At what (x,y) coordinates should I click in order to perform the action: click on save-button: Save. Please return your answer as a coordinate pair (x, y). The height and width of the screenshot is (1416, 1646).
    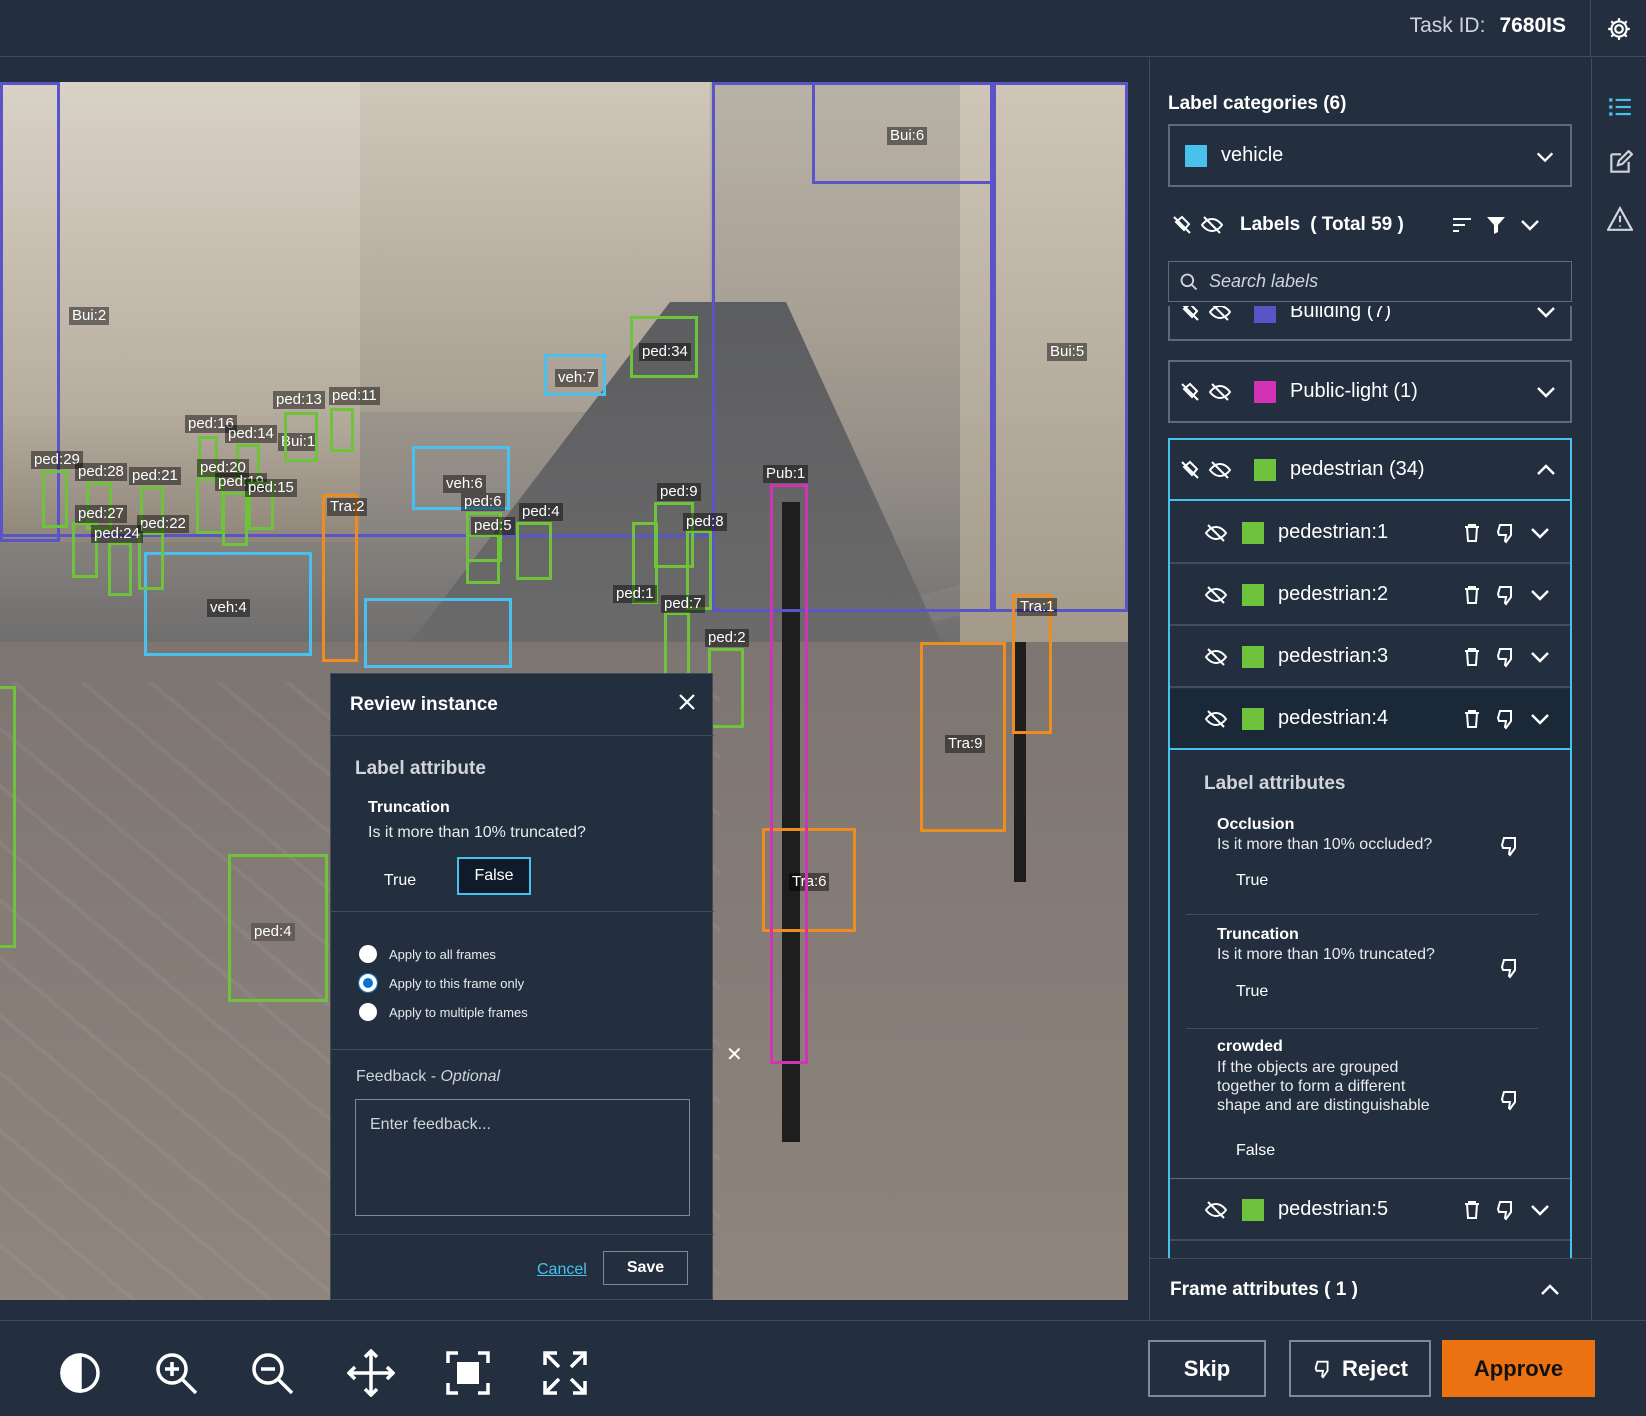
    Looking at the image, I should click on (645, 1268).